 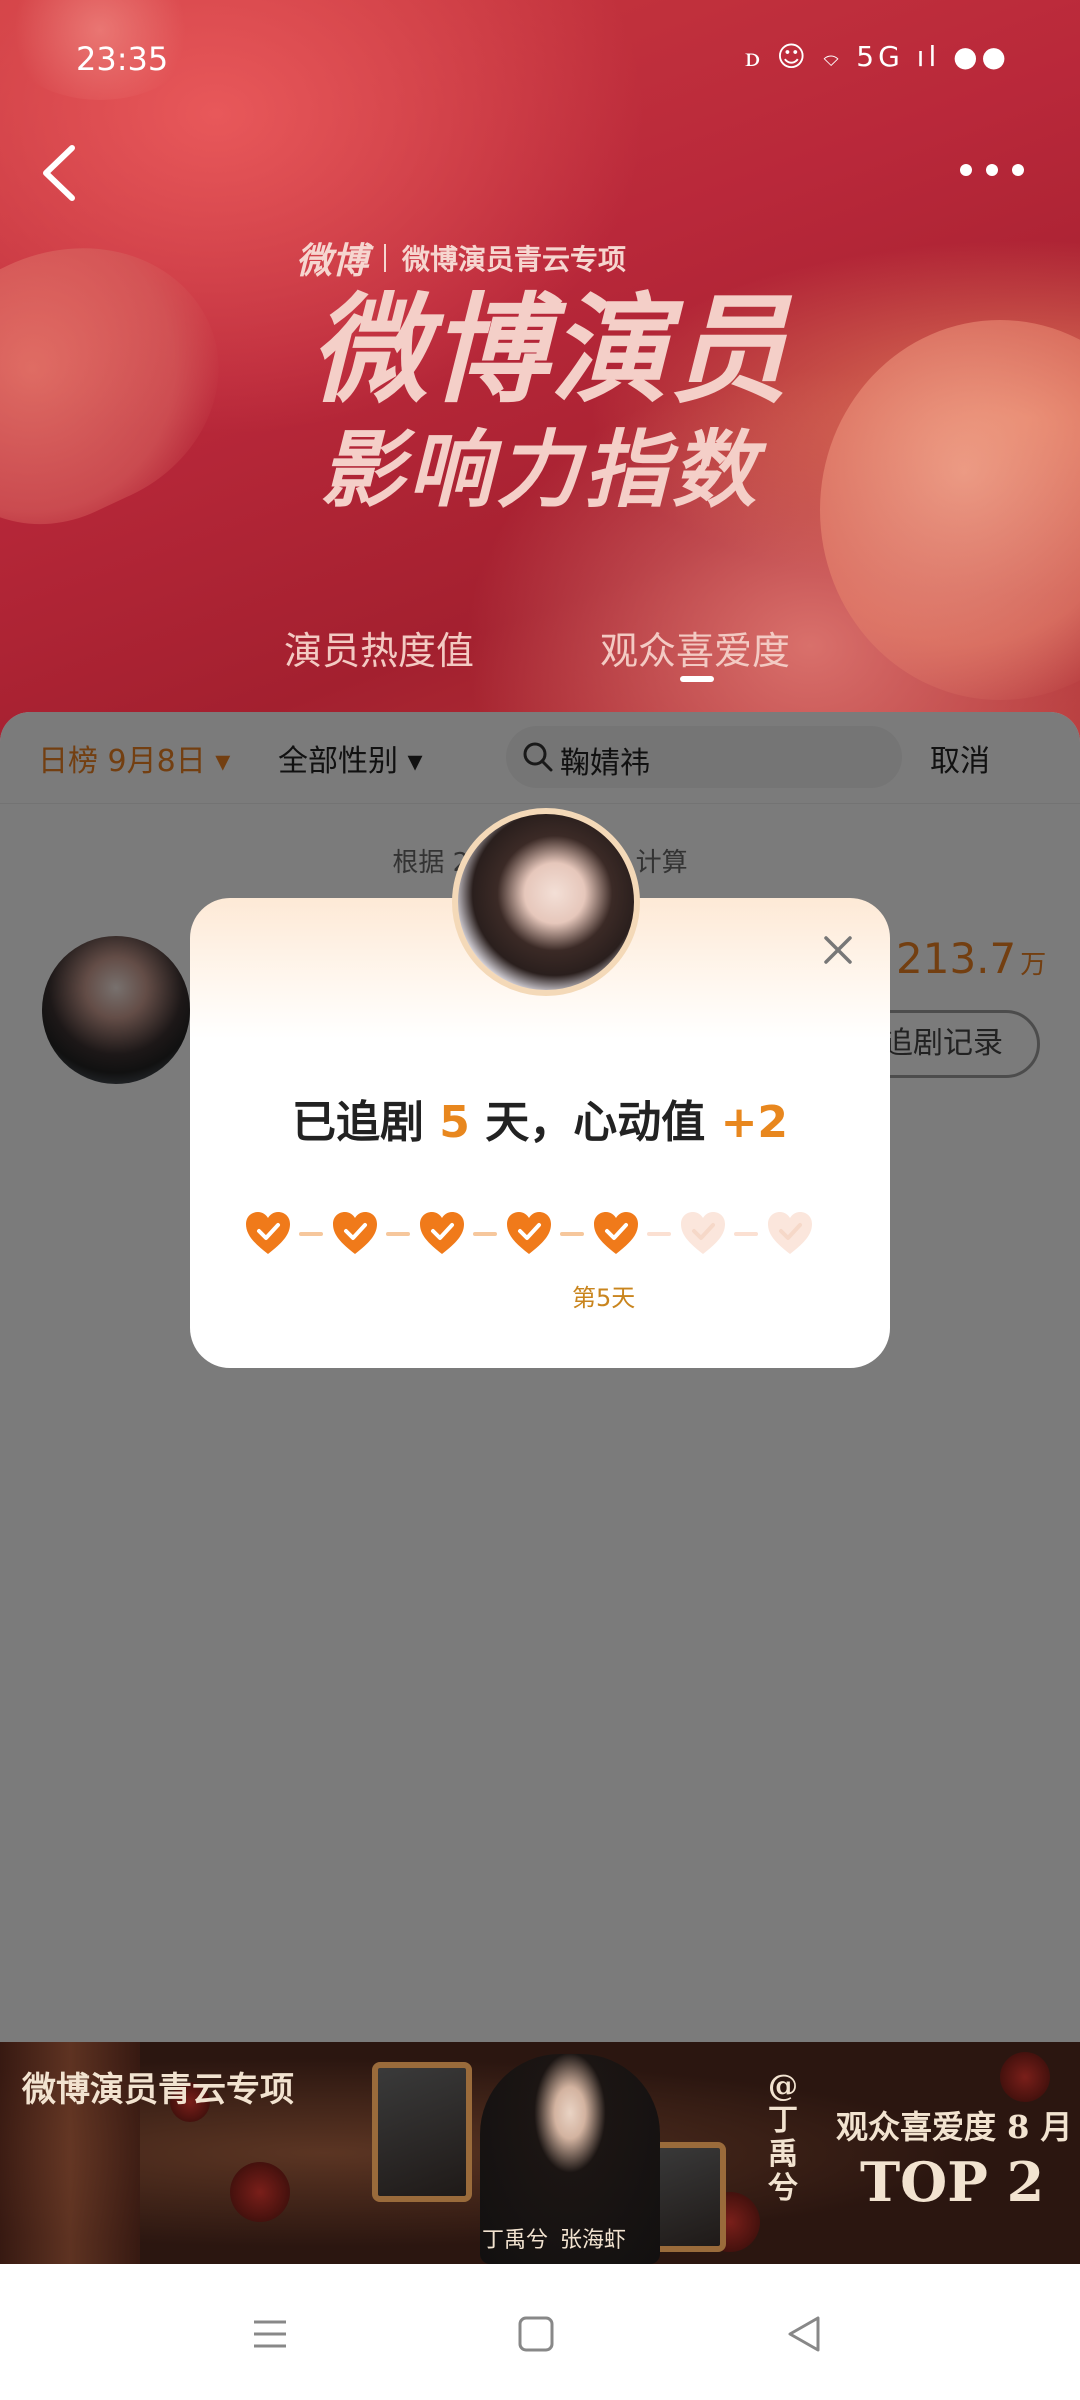 I want to click on home-button, so click(x=536, y=2334).